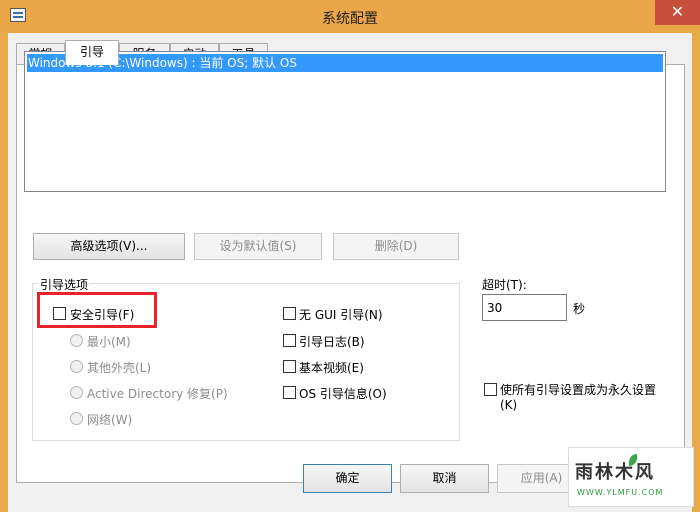 This screenshot has height=512, width=700. I want to click on os-boot-info-label: OS 引导信息(O), so click(343, 394).